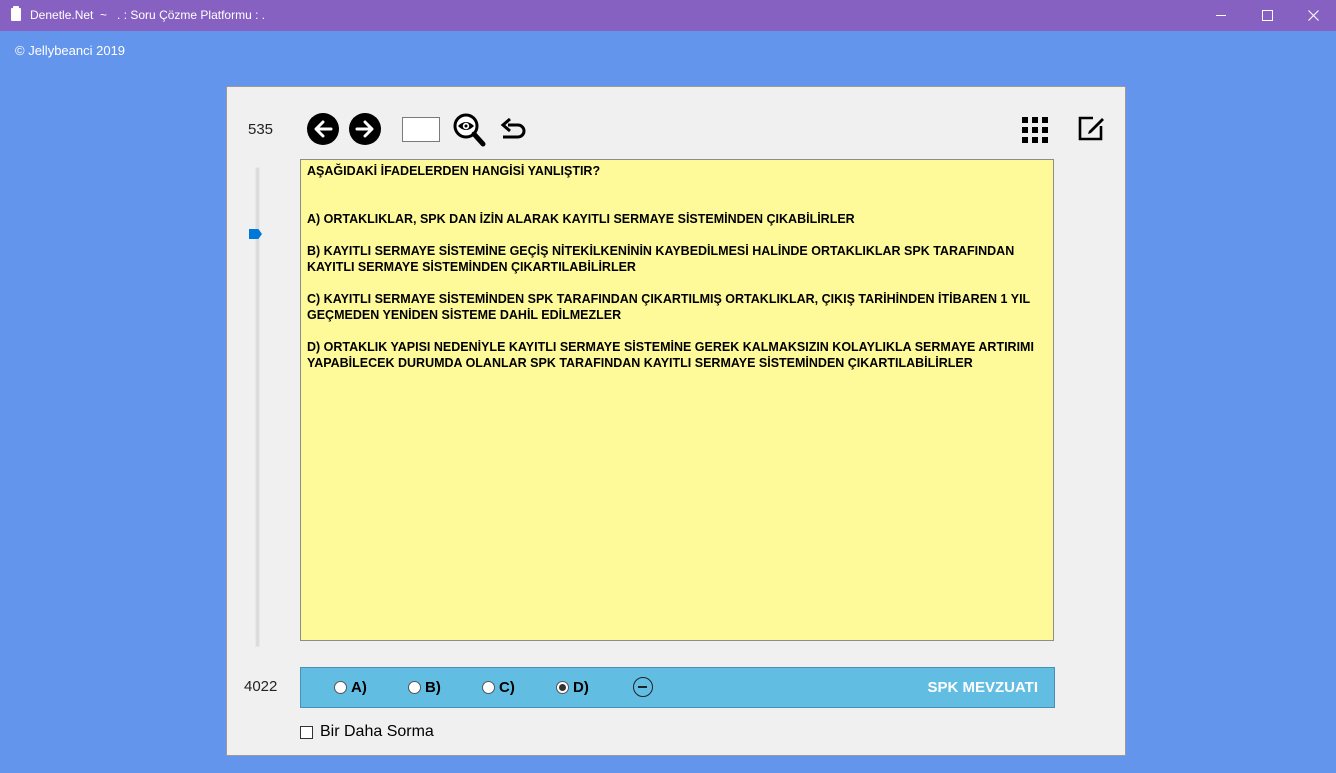  What do you see at coordinates (581, 687) in the screenshot?
I see `answer-label-d: D)` at bounding box center [581, 687].